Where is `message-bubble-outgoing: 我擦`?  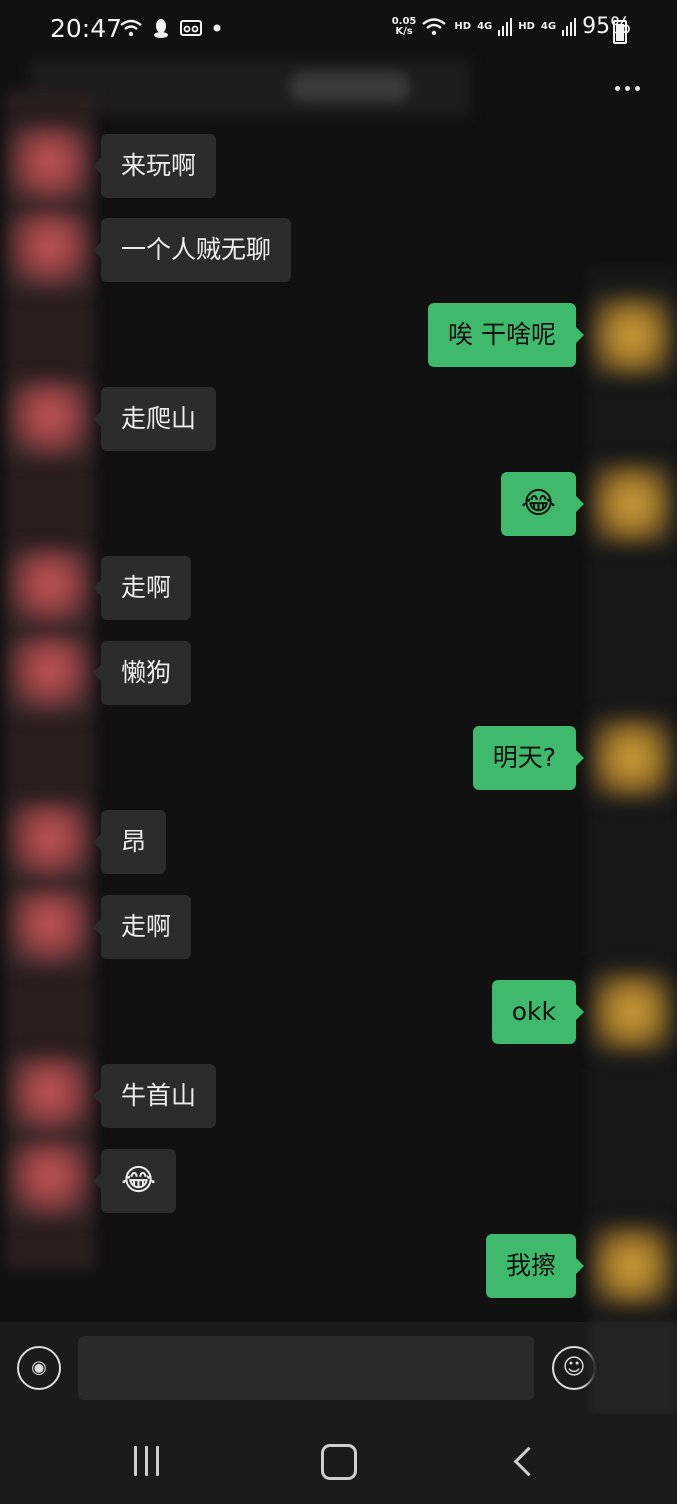
message-bubble-outgoing: 我擦 is located at coordinates (535, 1266).